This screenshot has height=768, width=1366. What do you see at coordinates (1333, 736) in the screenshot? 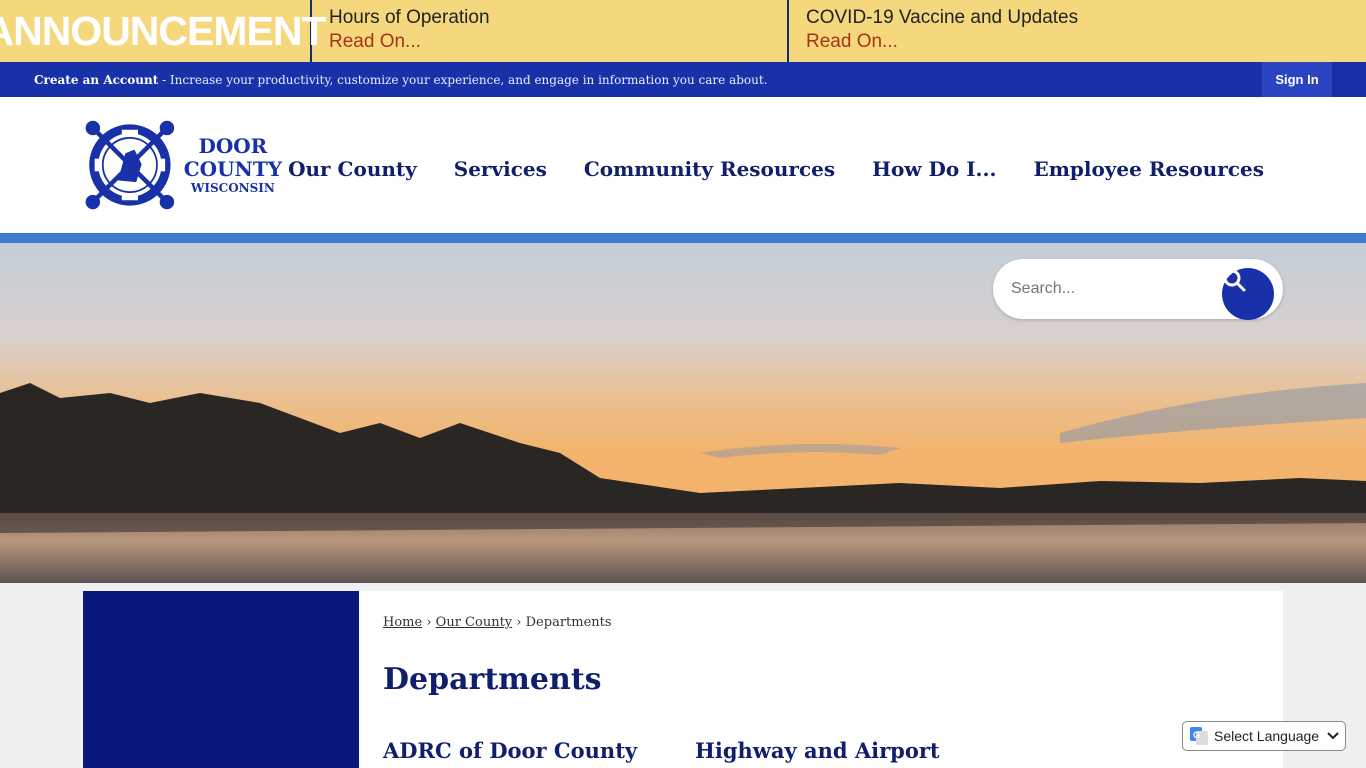
I see `chevron-down-icon` at bounding box center [1333, 736].